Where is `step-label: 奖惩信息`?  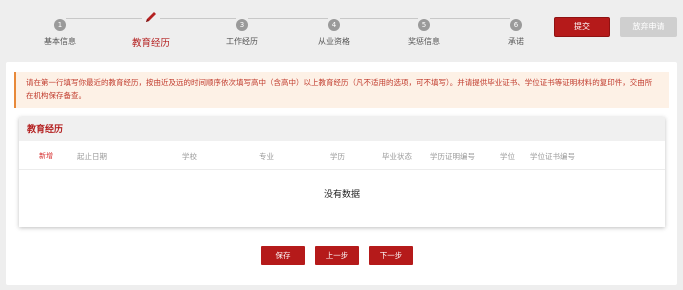 step-label: 奖惩信息 is located at coordinates (424, 41).